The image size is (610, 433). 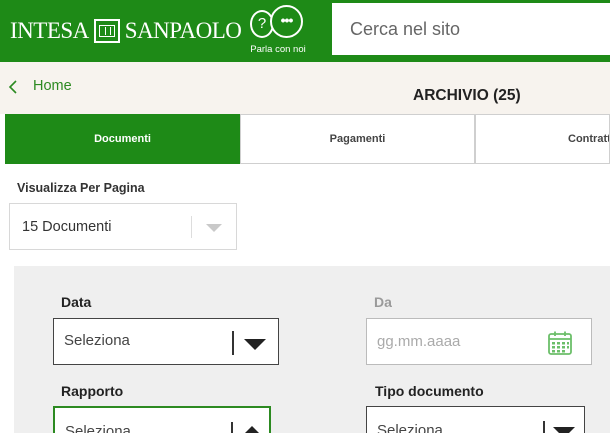 I want to click on logo-text-left: INTESA, so click(x=49, y=30).